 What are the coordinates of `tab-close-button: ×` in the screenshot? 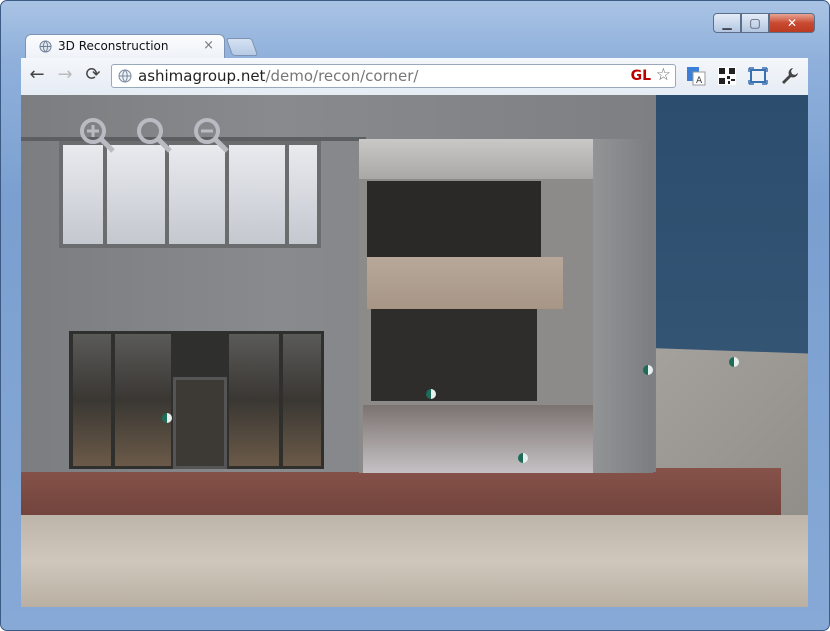 It's located at (208, 45).